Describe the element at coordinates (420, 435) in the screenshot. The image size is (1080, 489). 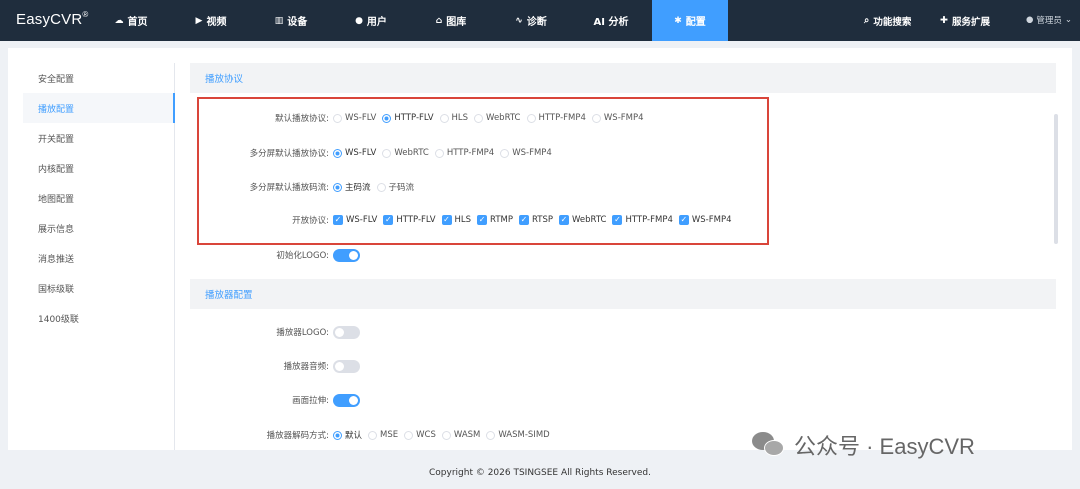
I see `decode-mode-radio-wcs: WCS` at that location.